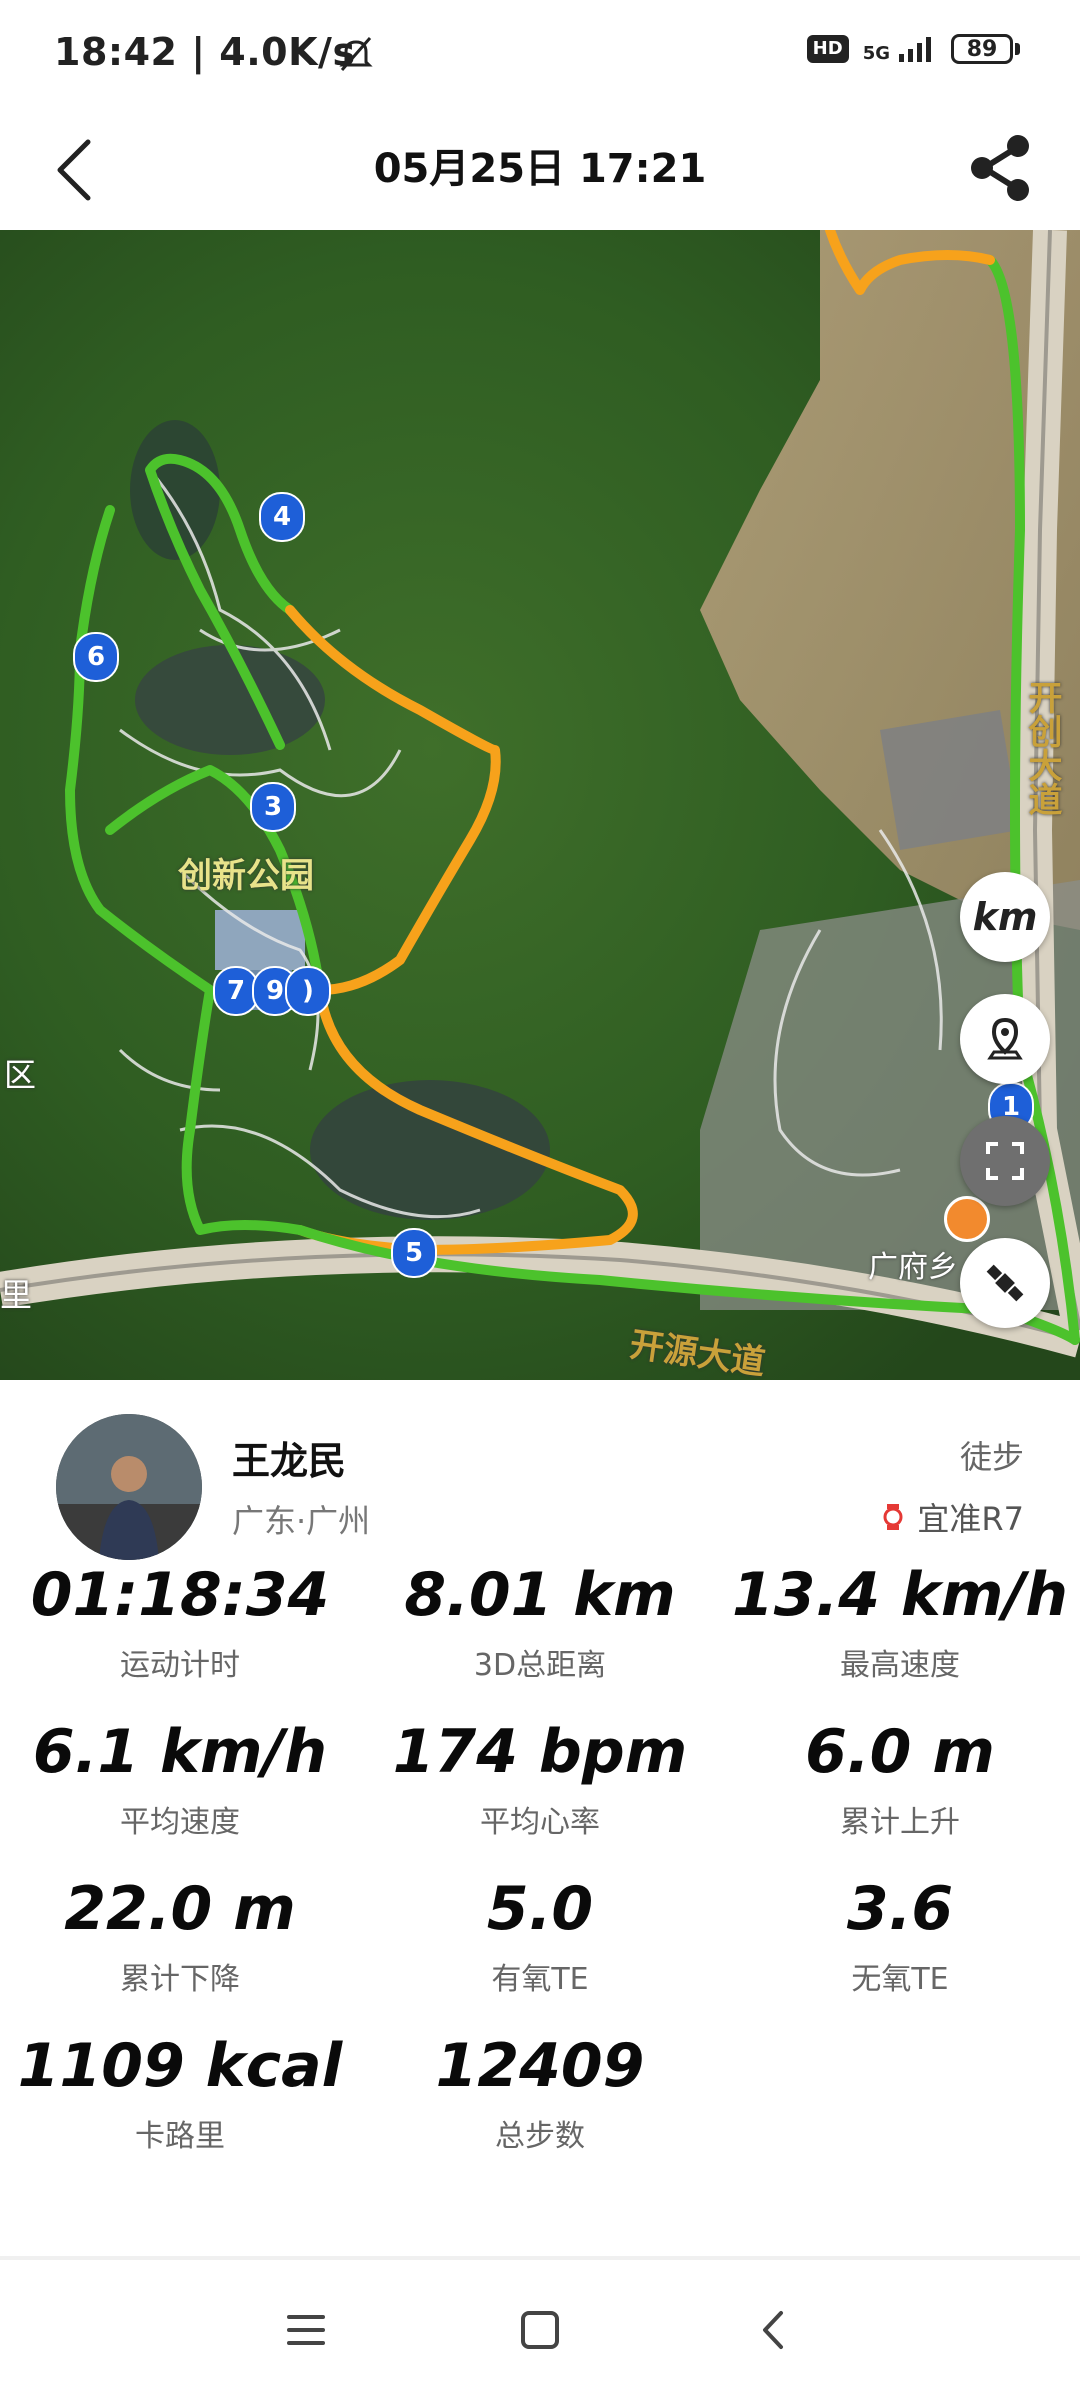  Describe the element at coordinates (129, 1487) in the screenshot. I see `avatar` at that location.